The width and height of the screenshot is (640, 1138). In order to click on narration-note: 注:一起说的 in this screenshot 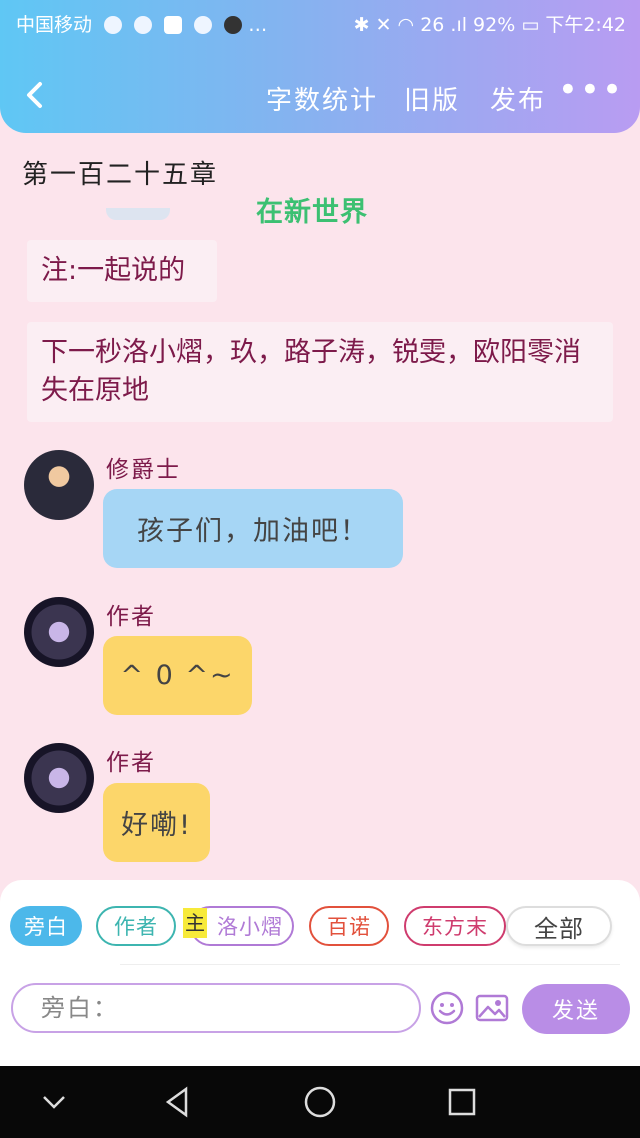, I will do `click(122, 271)`.